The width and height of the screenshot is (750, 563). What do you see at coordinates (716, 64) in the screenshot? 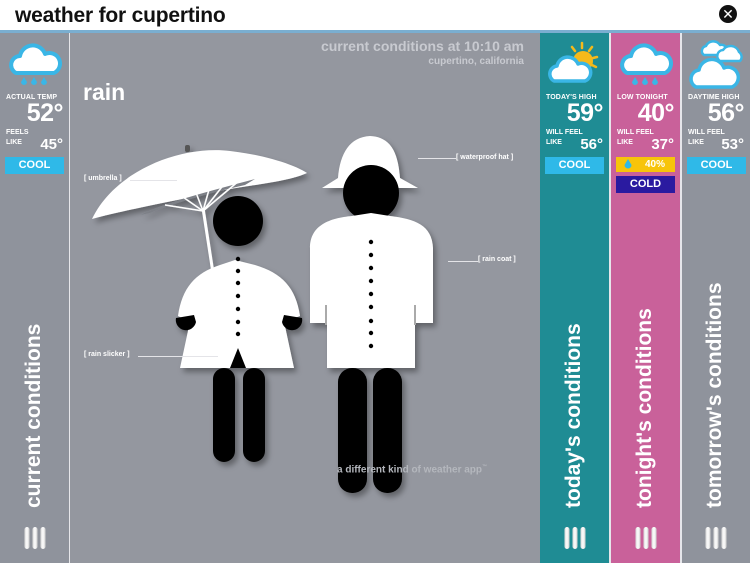
I see `cloudy-icon` at bounding box center [716, 64].